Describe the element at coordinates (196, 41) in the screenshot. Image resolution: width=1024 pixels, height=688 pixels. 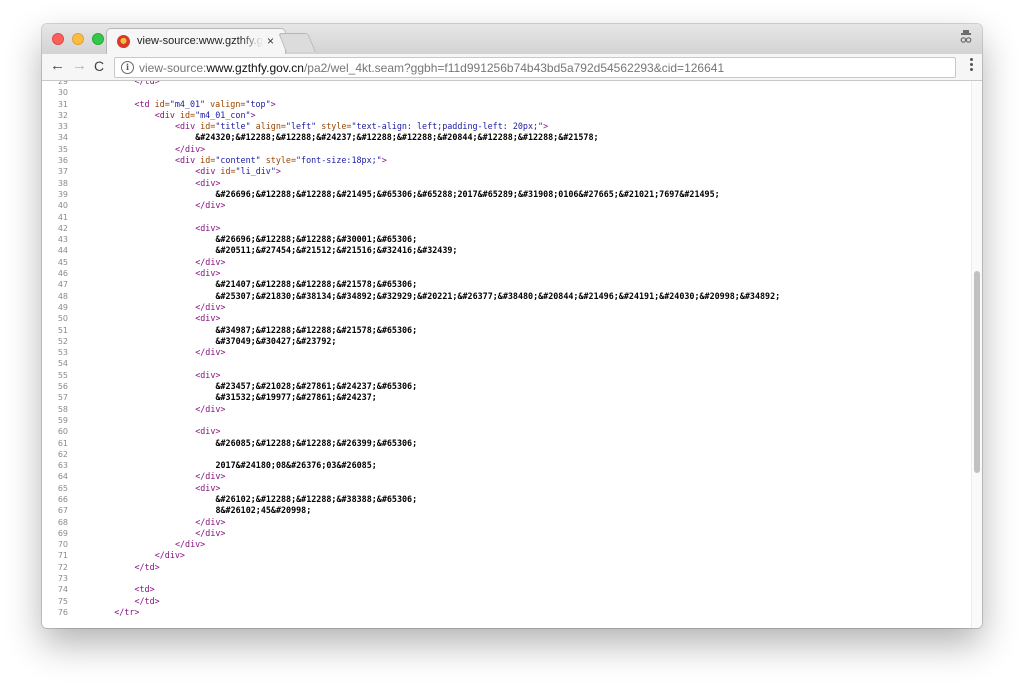
I see `tab-view-source: view-source:www.gzthfy.gov.cn ×` at that location.